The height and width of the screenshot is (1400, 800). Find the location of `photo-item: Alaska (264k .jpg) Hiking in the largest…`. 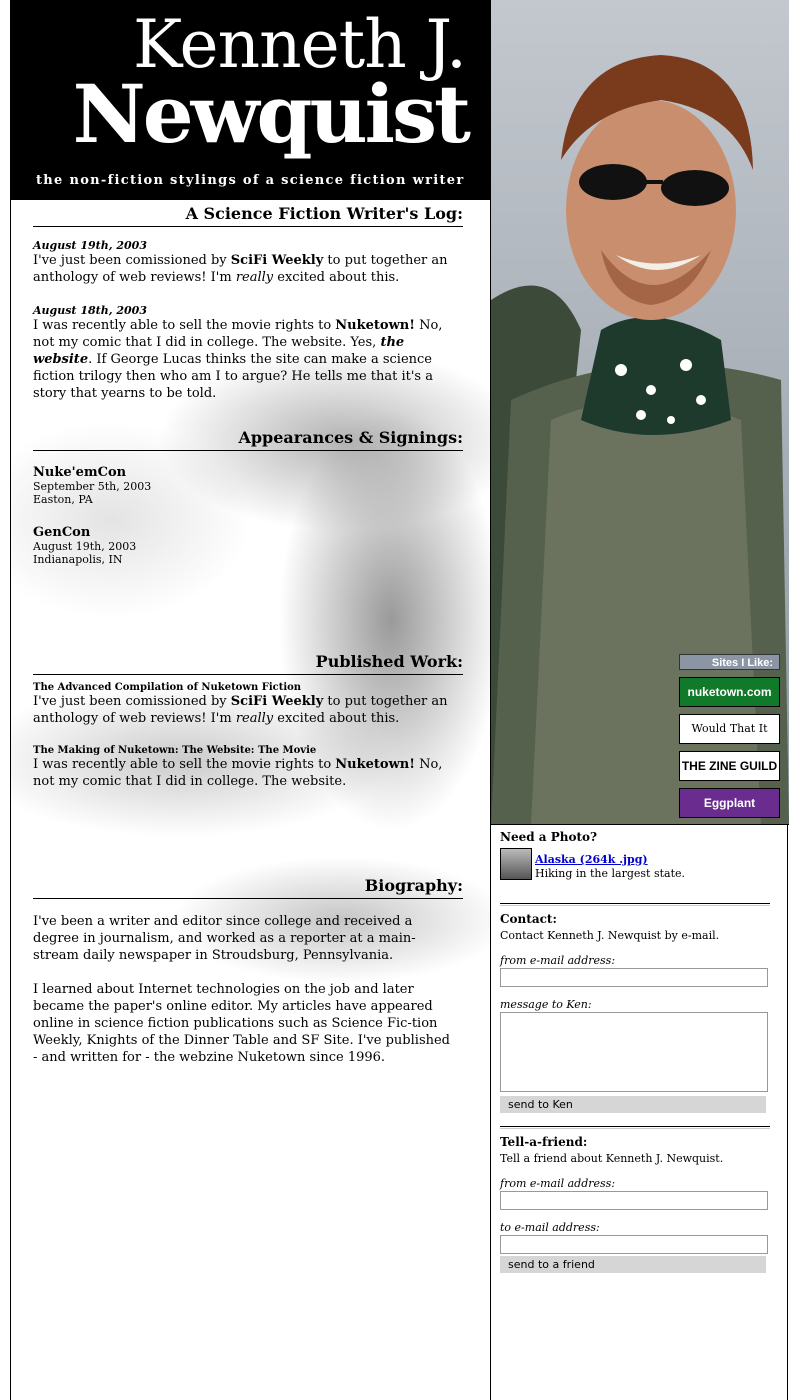

photo-item: Alaska (264k .jpg) Hiking in the largest… is located at coordinates (635, 864).